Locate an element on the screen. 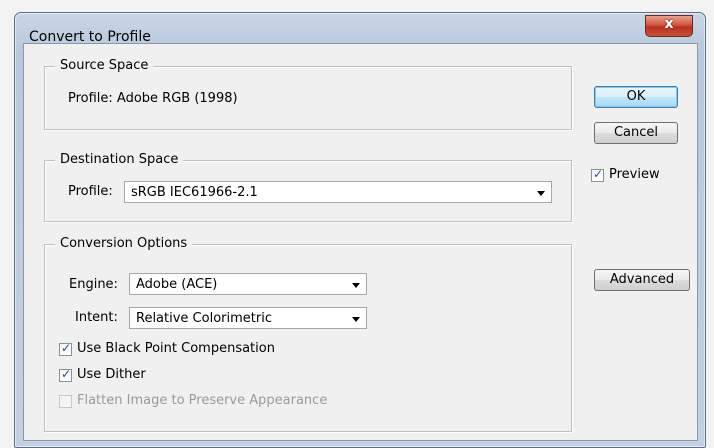  destination-space-legend: Destination Space is located at coordinates (119, 160).